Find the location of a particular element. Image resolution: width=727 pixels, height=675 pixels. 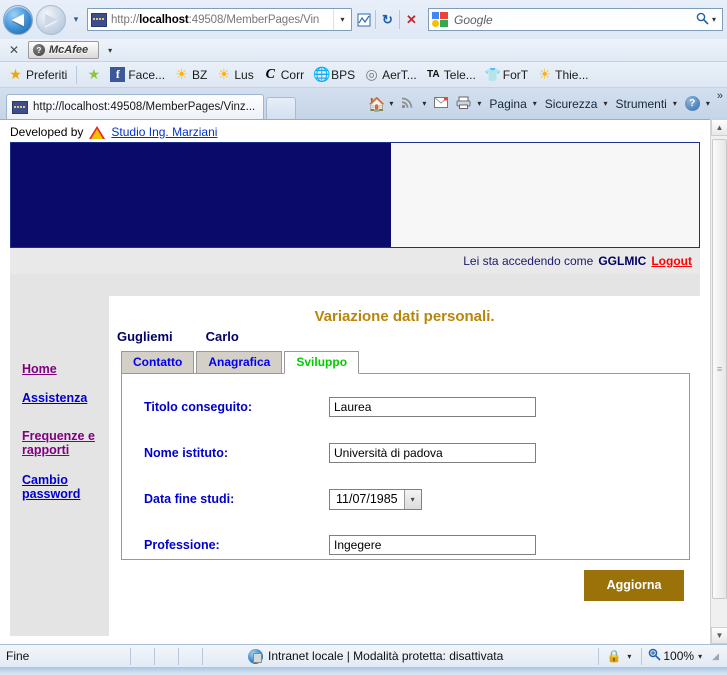

feeds-button is located at coordinates (408, 103).